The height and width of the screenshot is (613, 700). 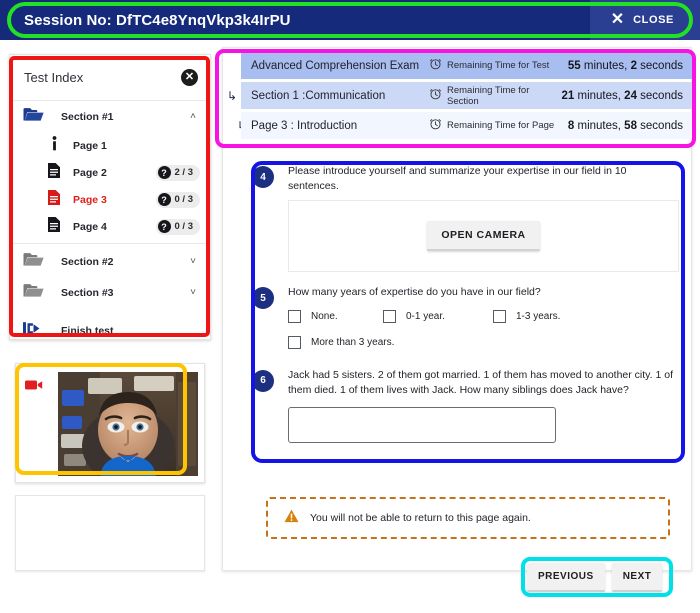 I want to click on timer-page-seconds: 58, so click(x=630, y=125).